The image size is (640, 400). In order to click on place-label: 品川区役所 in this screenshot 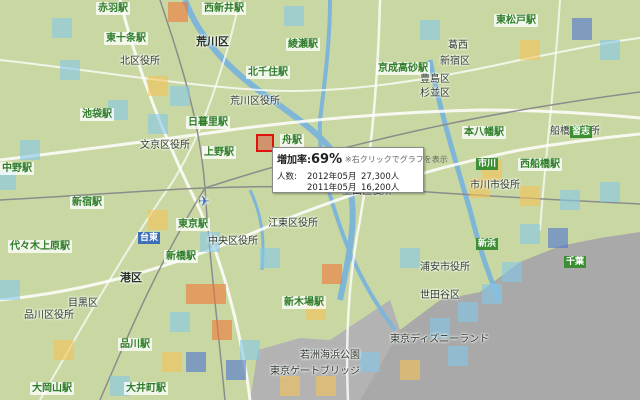, I will do `click(49, 315)`.